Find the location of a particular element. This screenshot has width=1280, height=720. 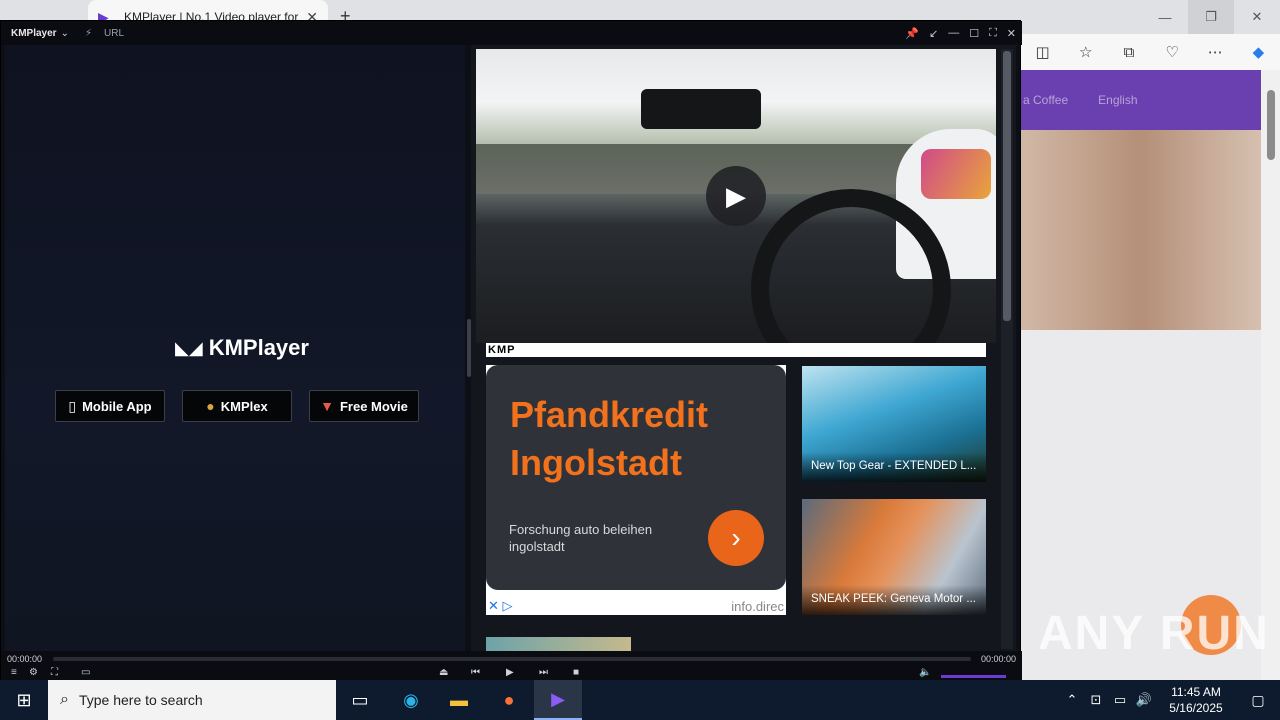

eject-icon: ⏏ is located at coordinates (443, 672).